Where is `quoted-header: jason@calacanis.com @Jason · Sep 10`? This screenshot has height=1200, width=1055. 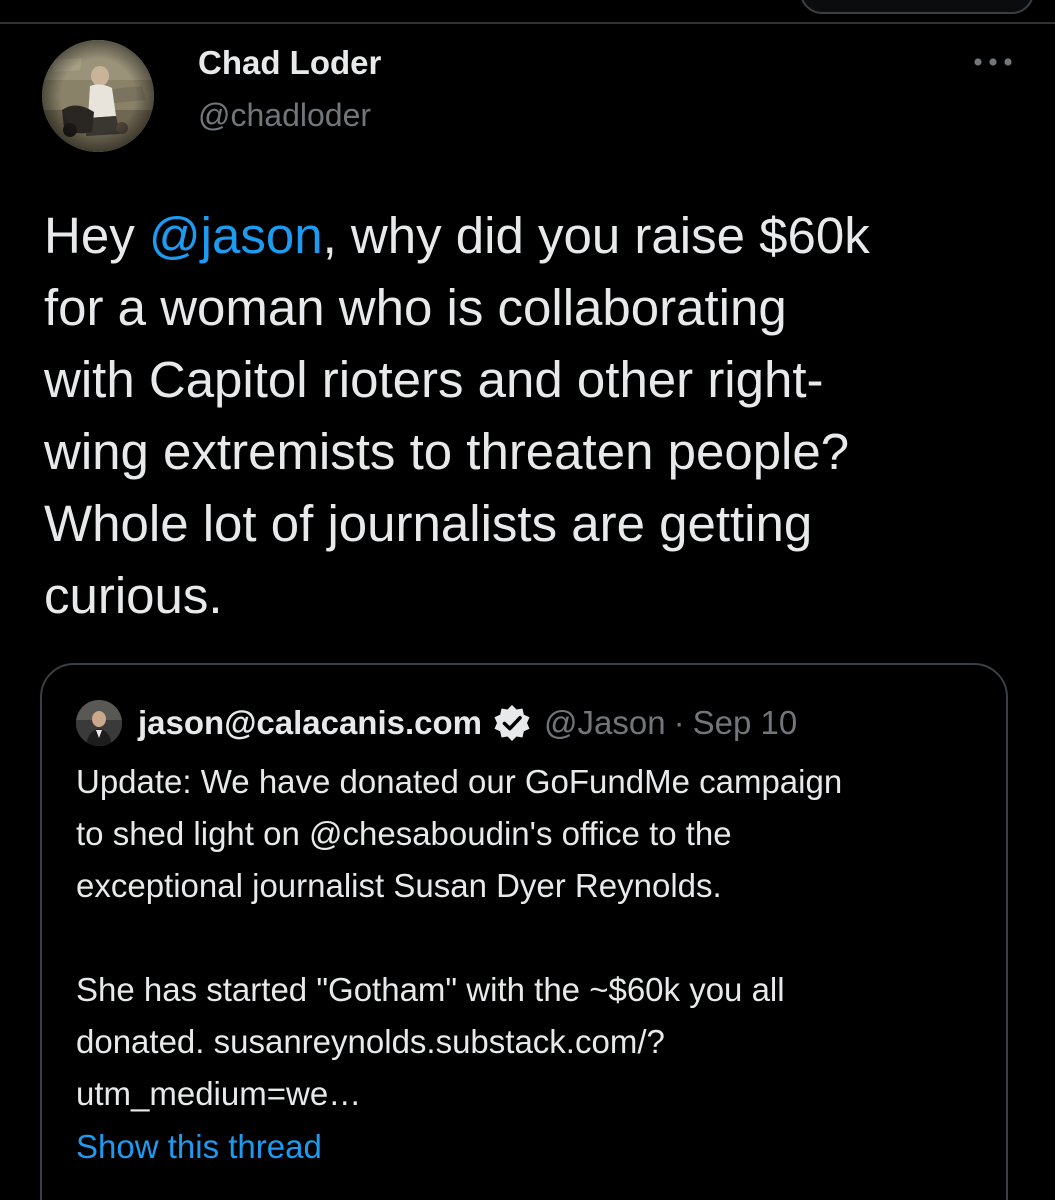
quoted-header: jason@calacanis.com @Jason · Sep 10 is located at coordinates (467, 723).